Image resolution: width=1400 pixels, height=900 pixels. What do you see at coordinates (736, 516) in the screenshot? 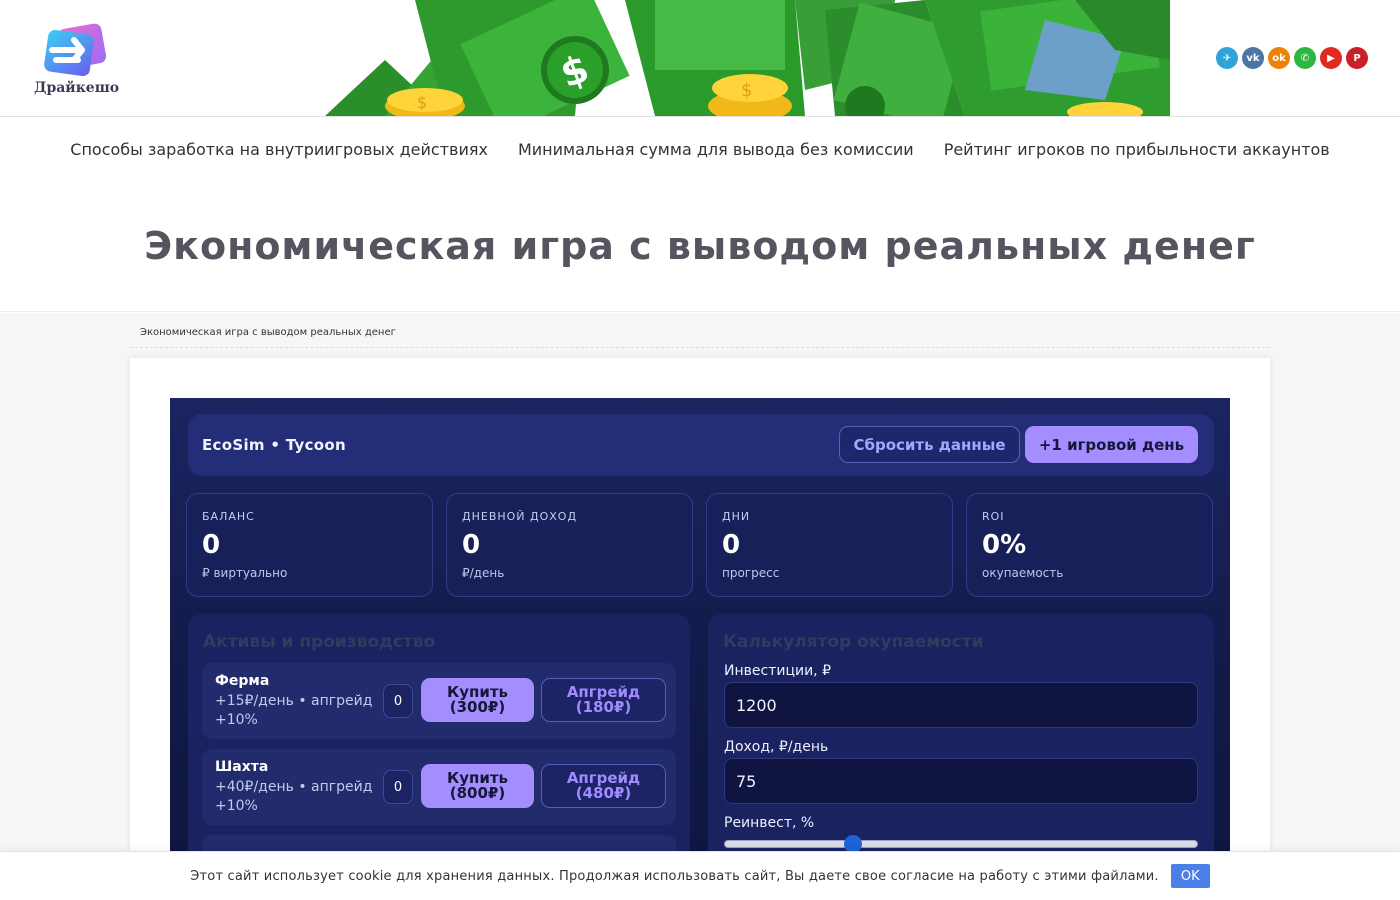
I see `stat-label: ДНИ` at bounding box center [736, 516].